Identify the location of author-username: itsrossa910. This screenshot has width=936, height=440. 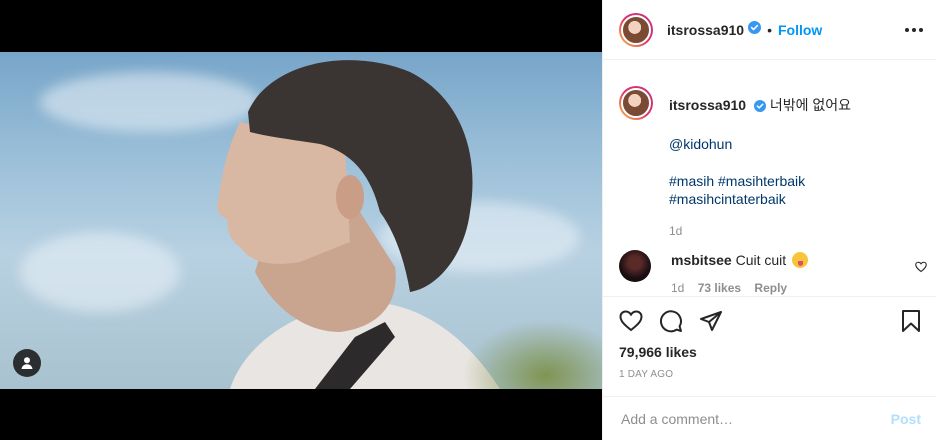
(705, 30).